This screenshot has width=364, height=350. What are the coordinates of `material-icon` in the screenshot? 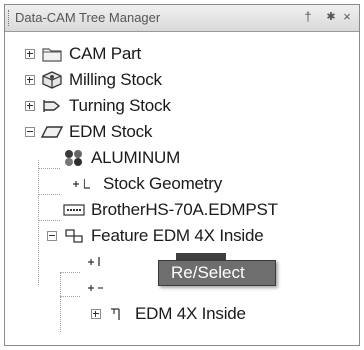 It's located at (73, 158).